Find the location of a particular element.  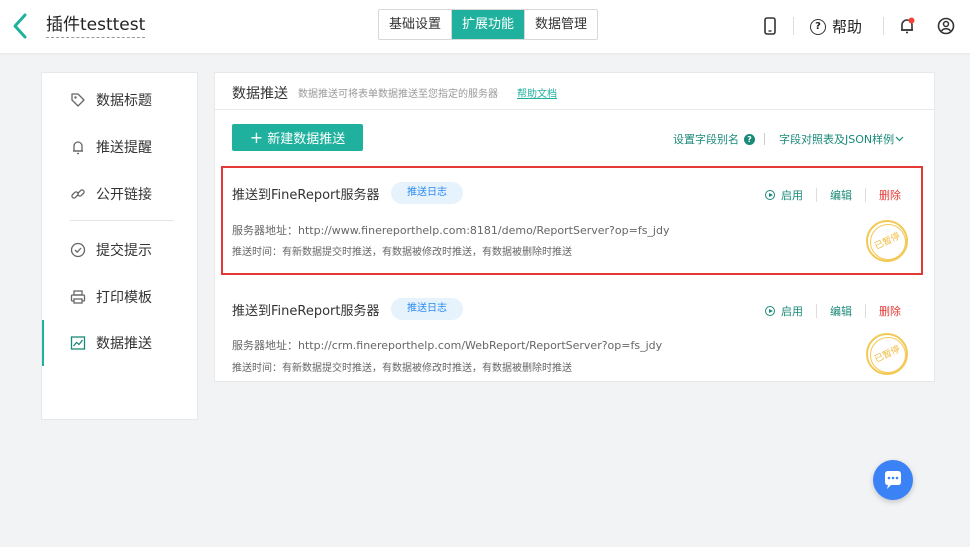

top-tabs: 基础设置 扩展功能 数据管理 is located at coordinates (488, 24).